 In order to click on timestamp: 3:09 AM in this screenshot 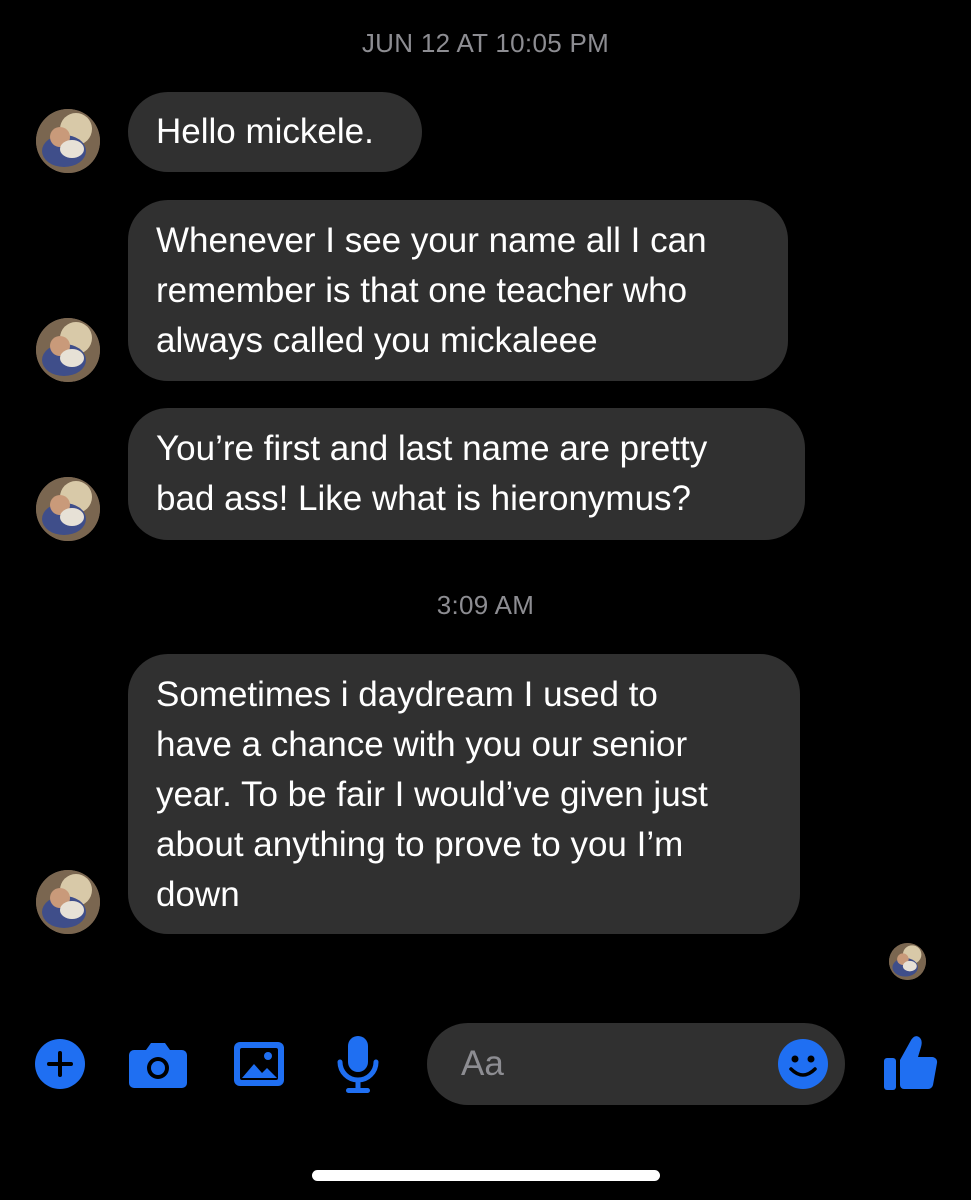, I will do `click(485, 605)`.